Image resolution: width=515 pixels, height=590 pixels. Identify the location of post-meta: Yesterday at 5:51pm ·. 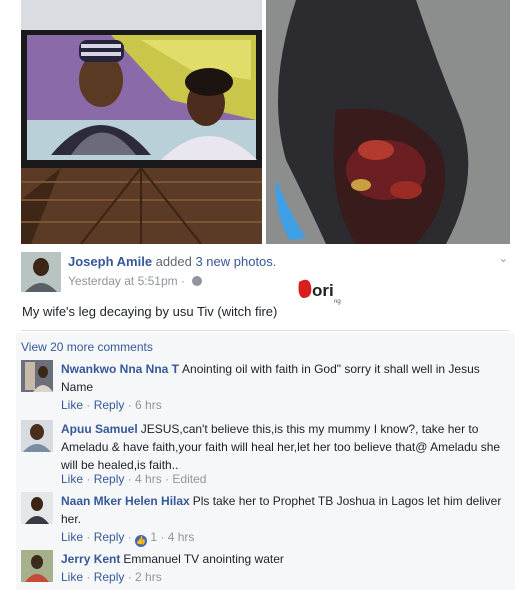
(135, 281).